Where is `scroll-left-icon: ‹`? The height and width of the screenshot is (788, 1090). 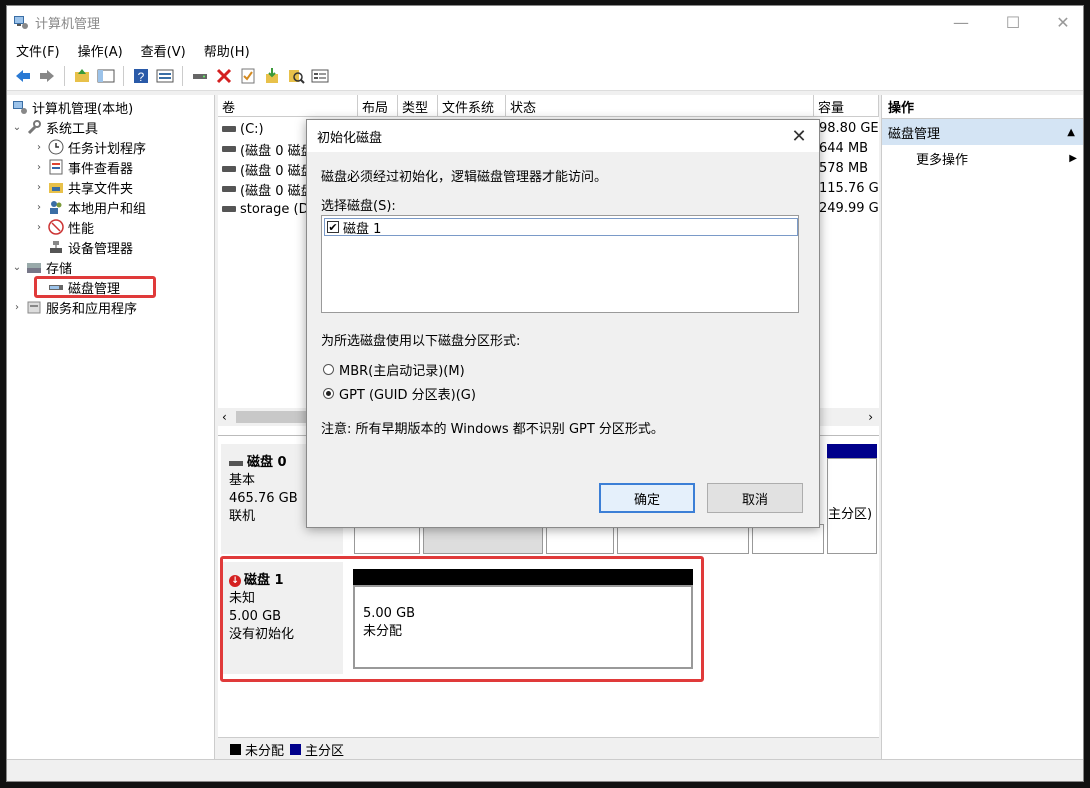
scroll-left-icon: ‹ is located at coordinates (224, 417).